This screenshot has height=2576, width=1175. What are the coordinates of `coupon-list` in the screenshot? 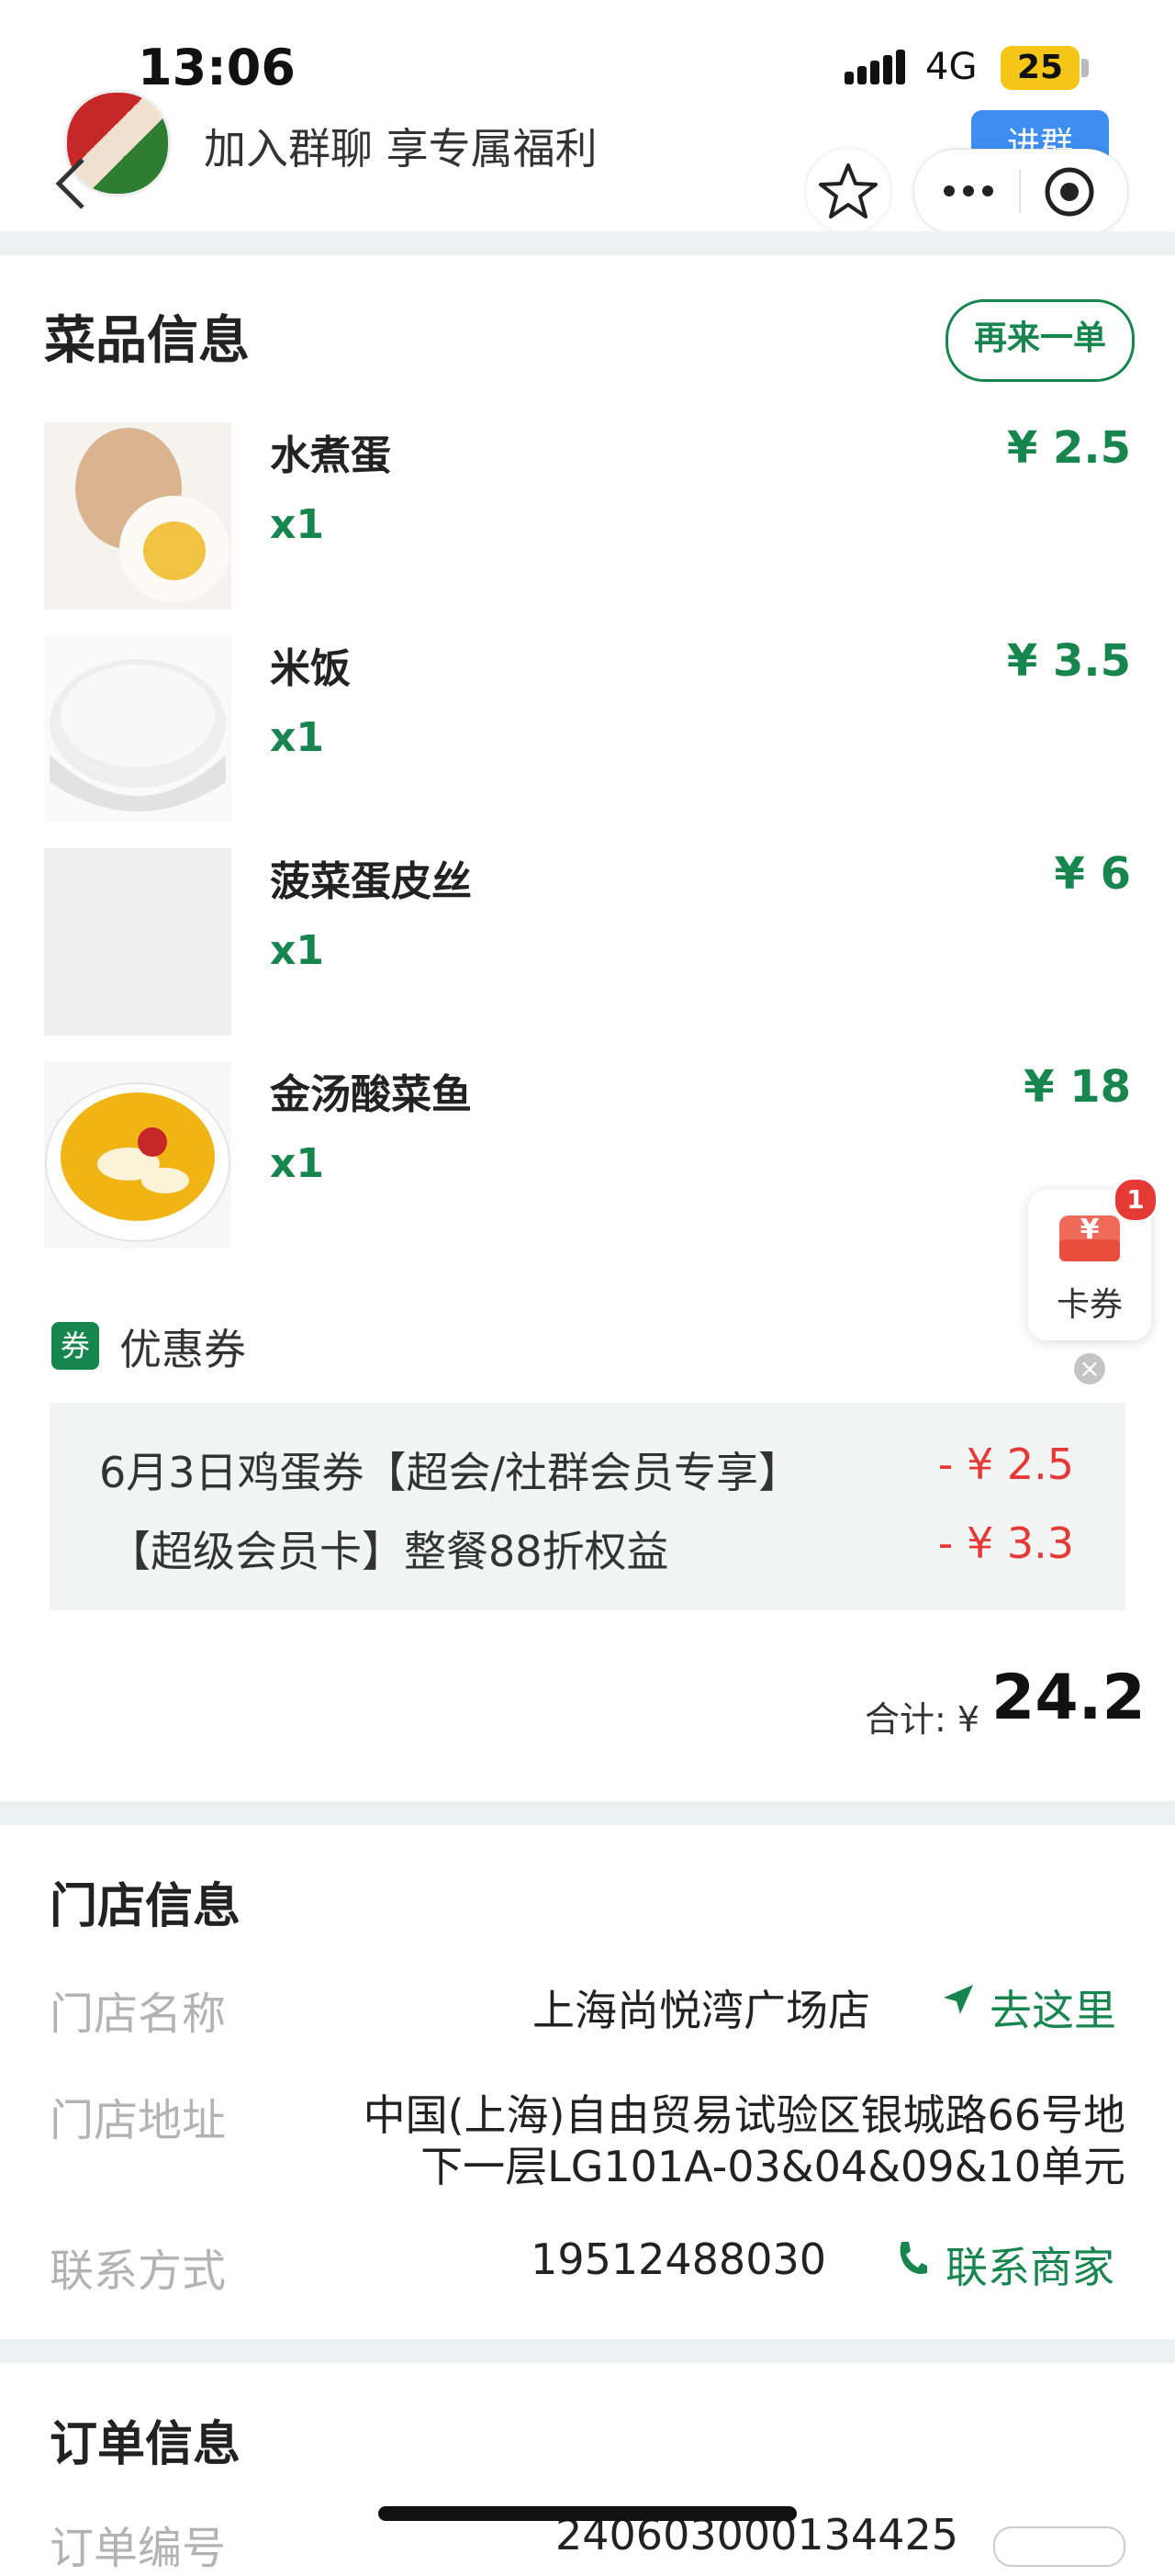 It's located at (587, 1506).